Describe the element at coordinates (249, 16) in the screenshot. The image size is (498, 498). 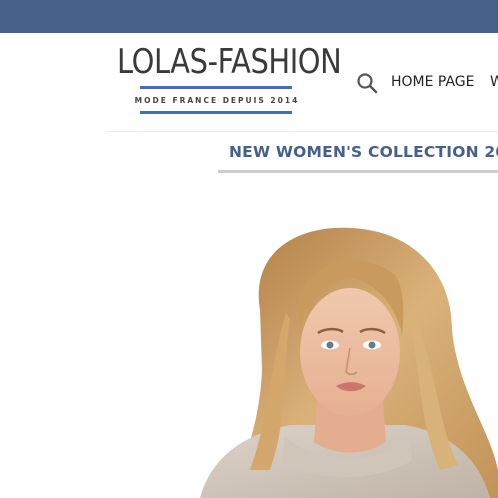
I see `top-bar` at that location.